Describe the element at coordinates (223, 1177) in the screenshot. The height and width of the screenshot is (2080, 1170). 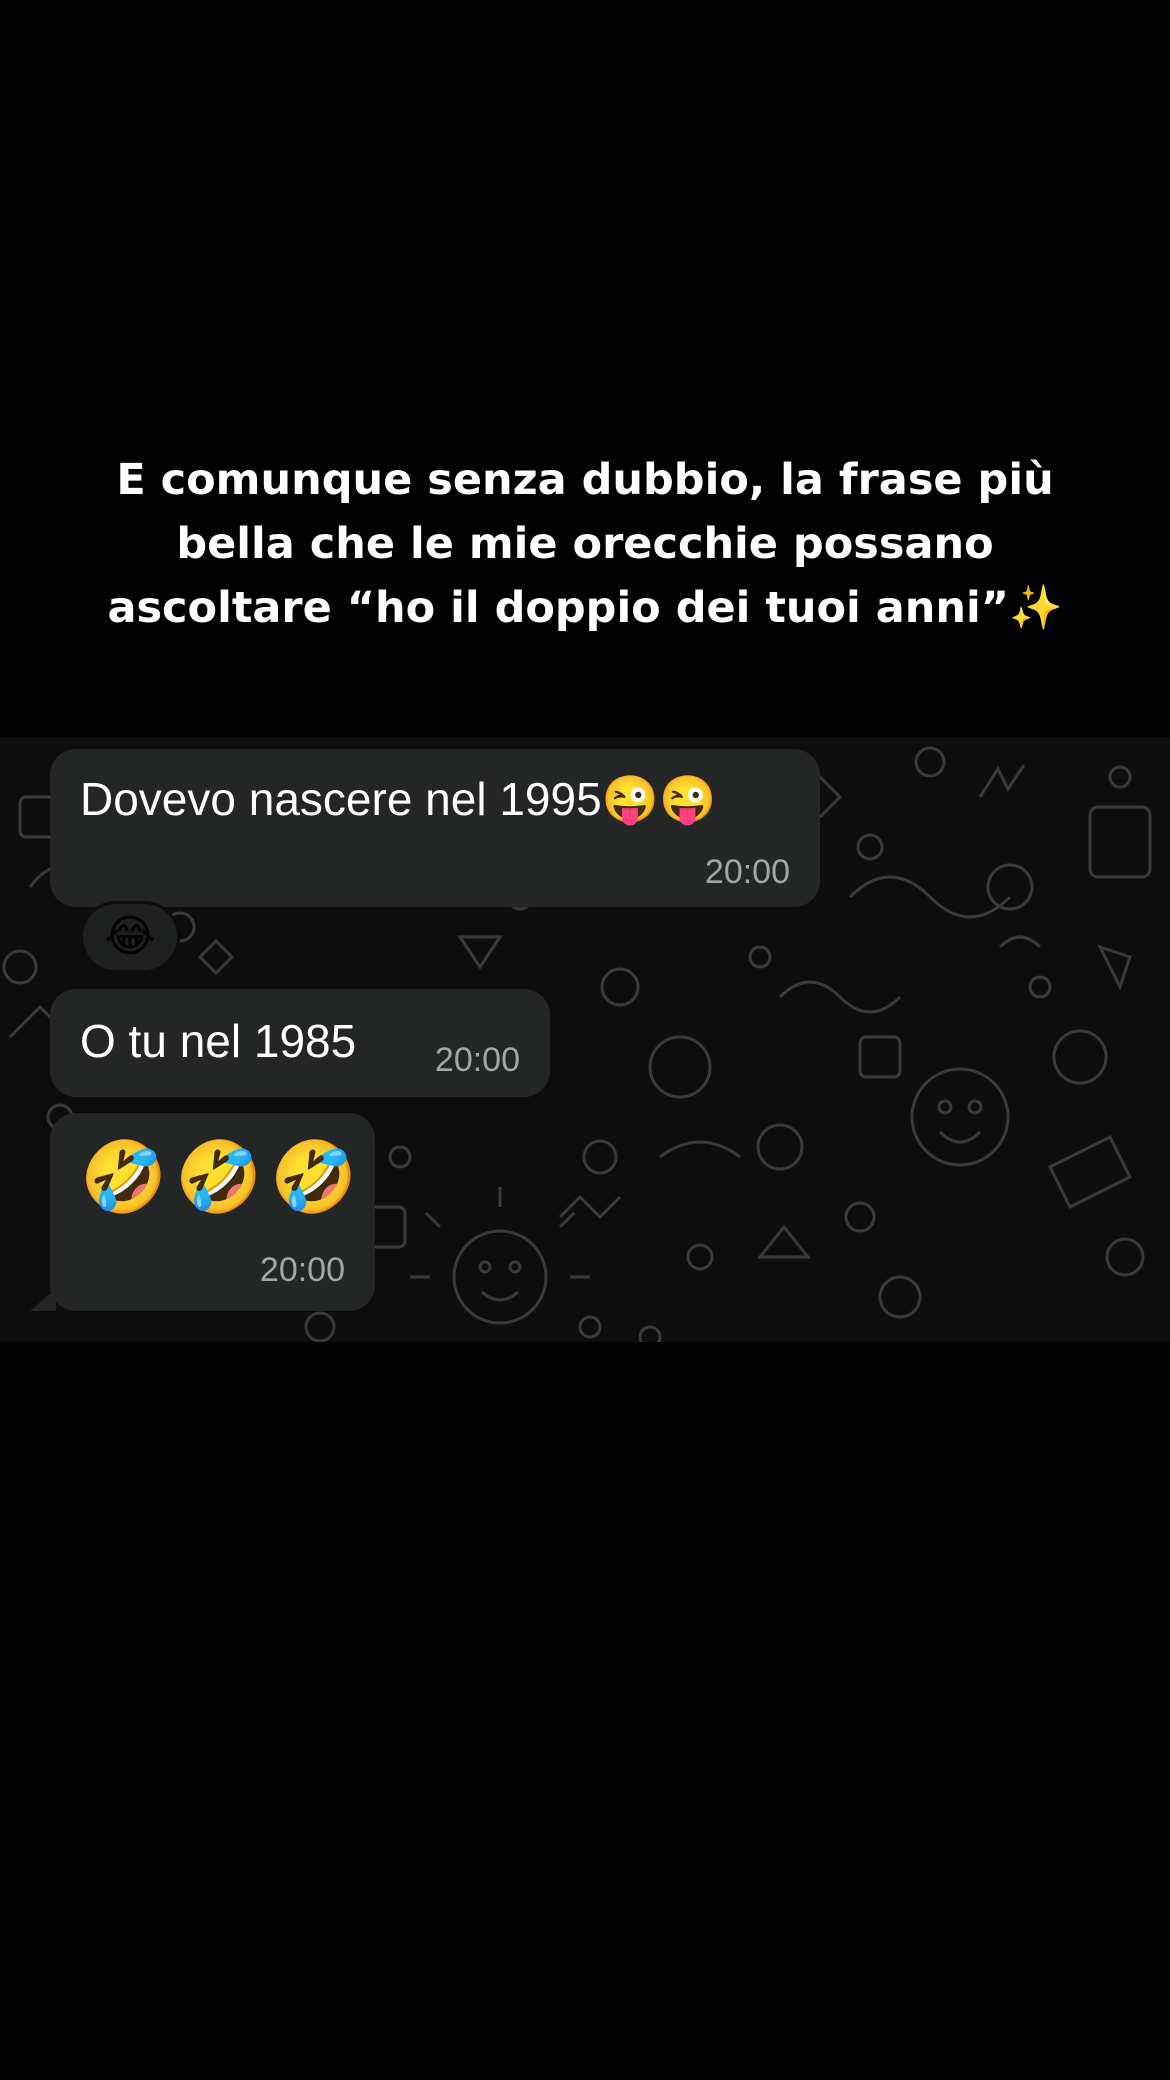
I see `message-emoji: 🤣🤣🤣` at that location.